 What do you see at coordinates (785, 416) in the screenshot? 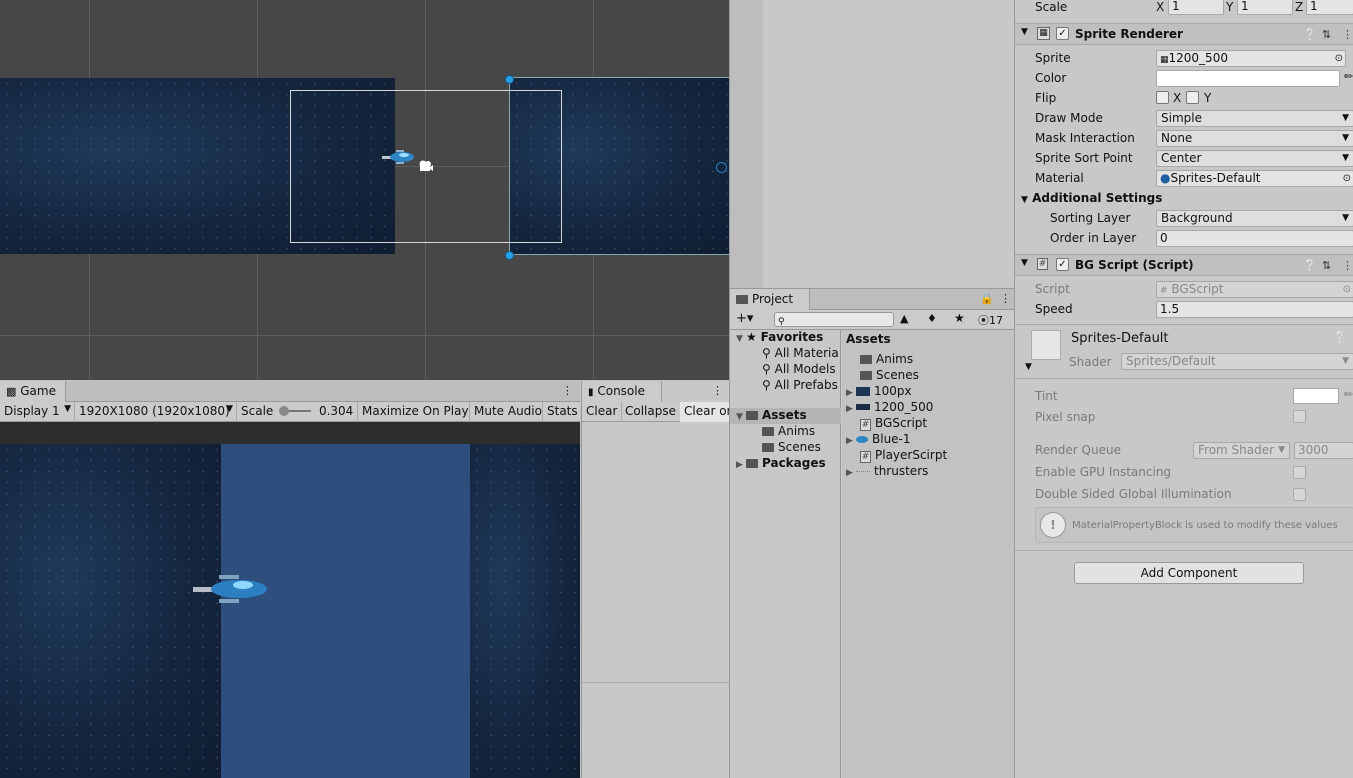
I see `tree-assets: ▼ Assets` at bounding box center [785, 416].